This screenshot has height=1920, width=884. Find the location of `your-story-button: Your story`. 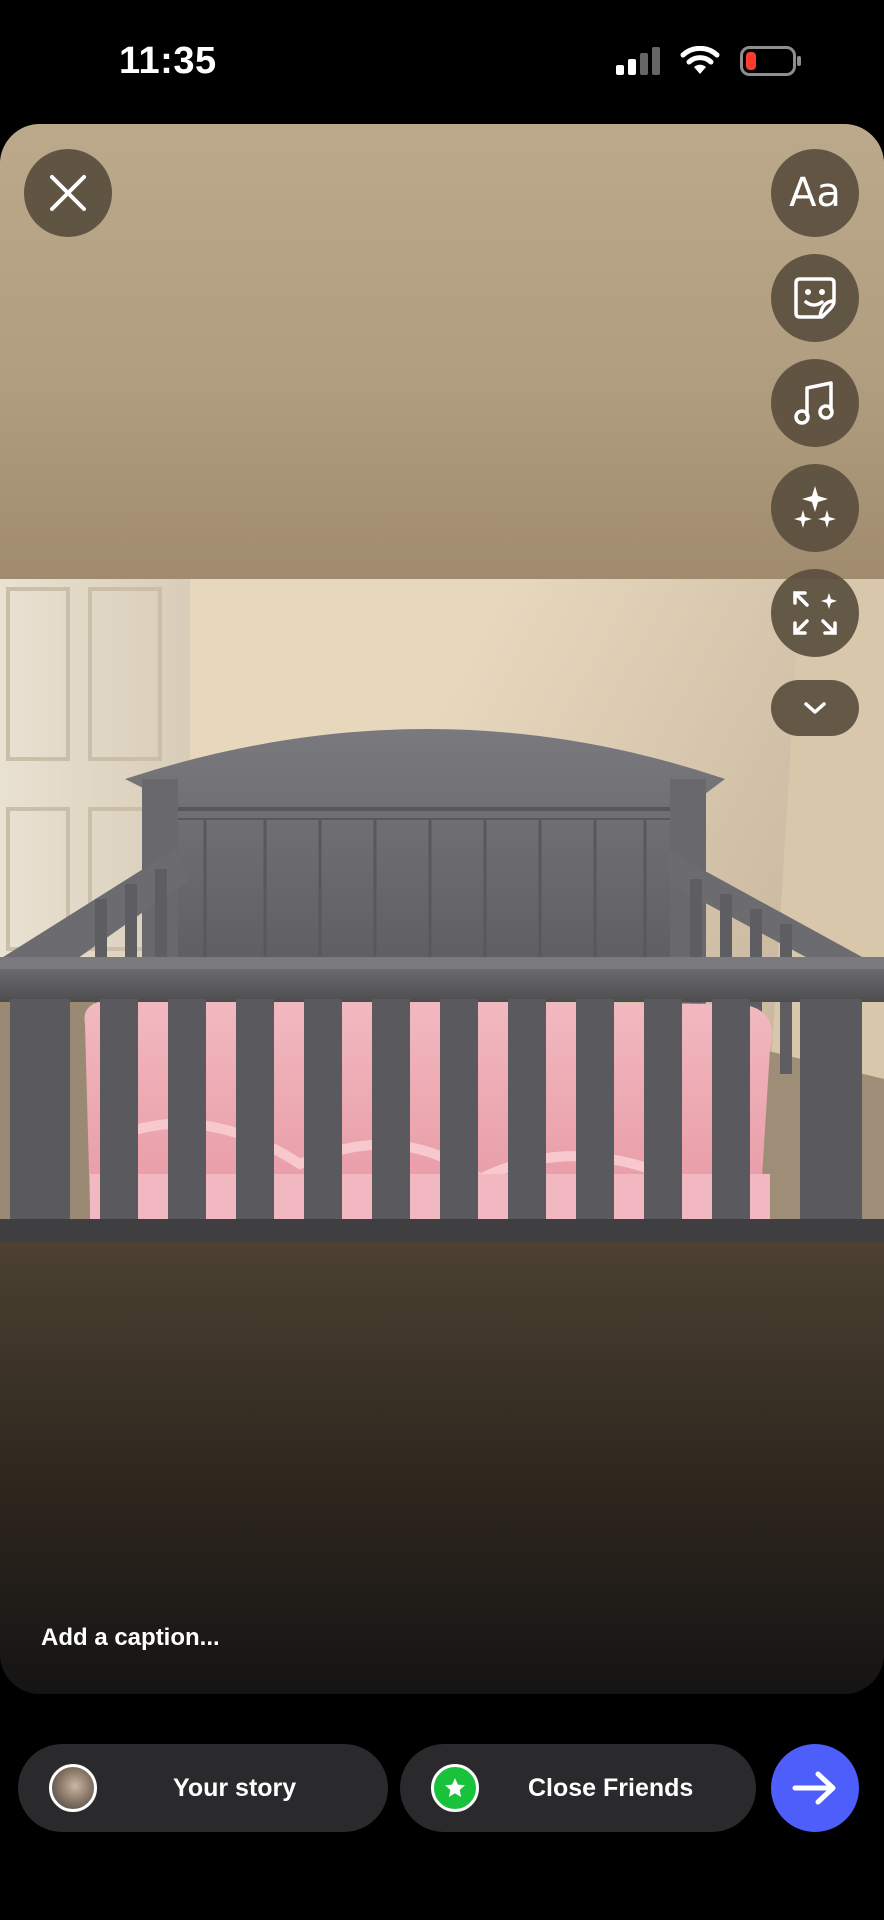

your-story-button: Your story is located at coordinates (203, 1788).